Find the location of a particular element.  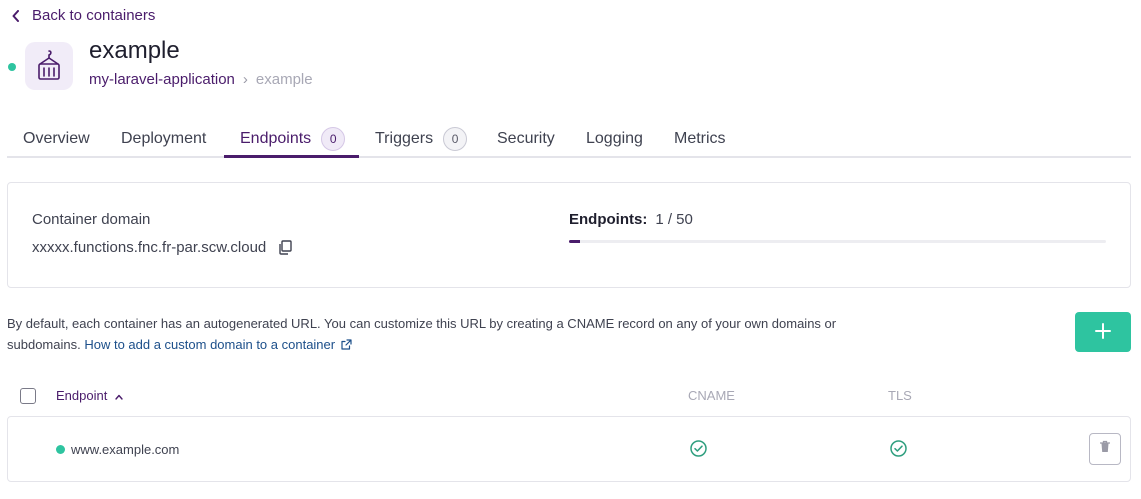

tab-endpoints-label: Endpoints is located at coordinates (276, 138).